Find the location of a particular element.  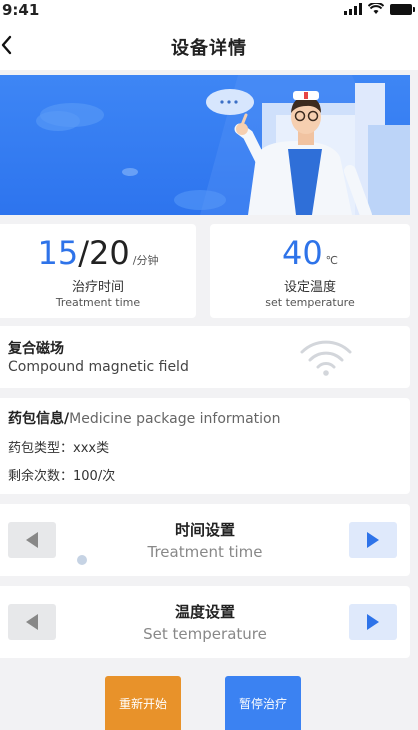

time-increase-button is located at coordinates (373, 540).